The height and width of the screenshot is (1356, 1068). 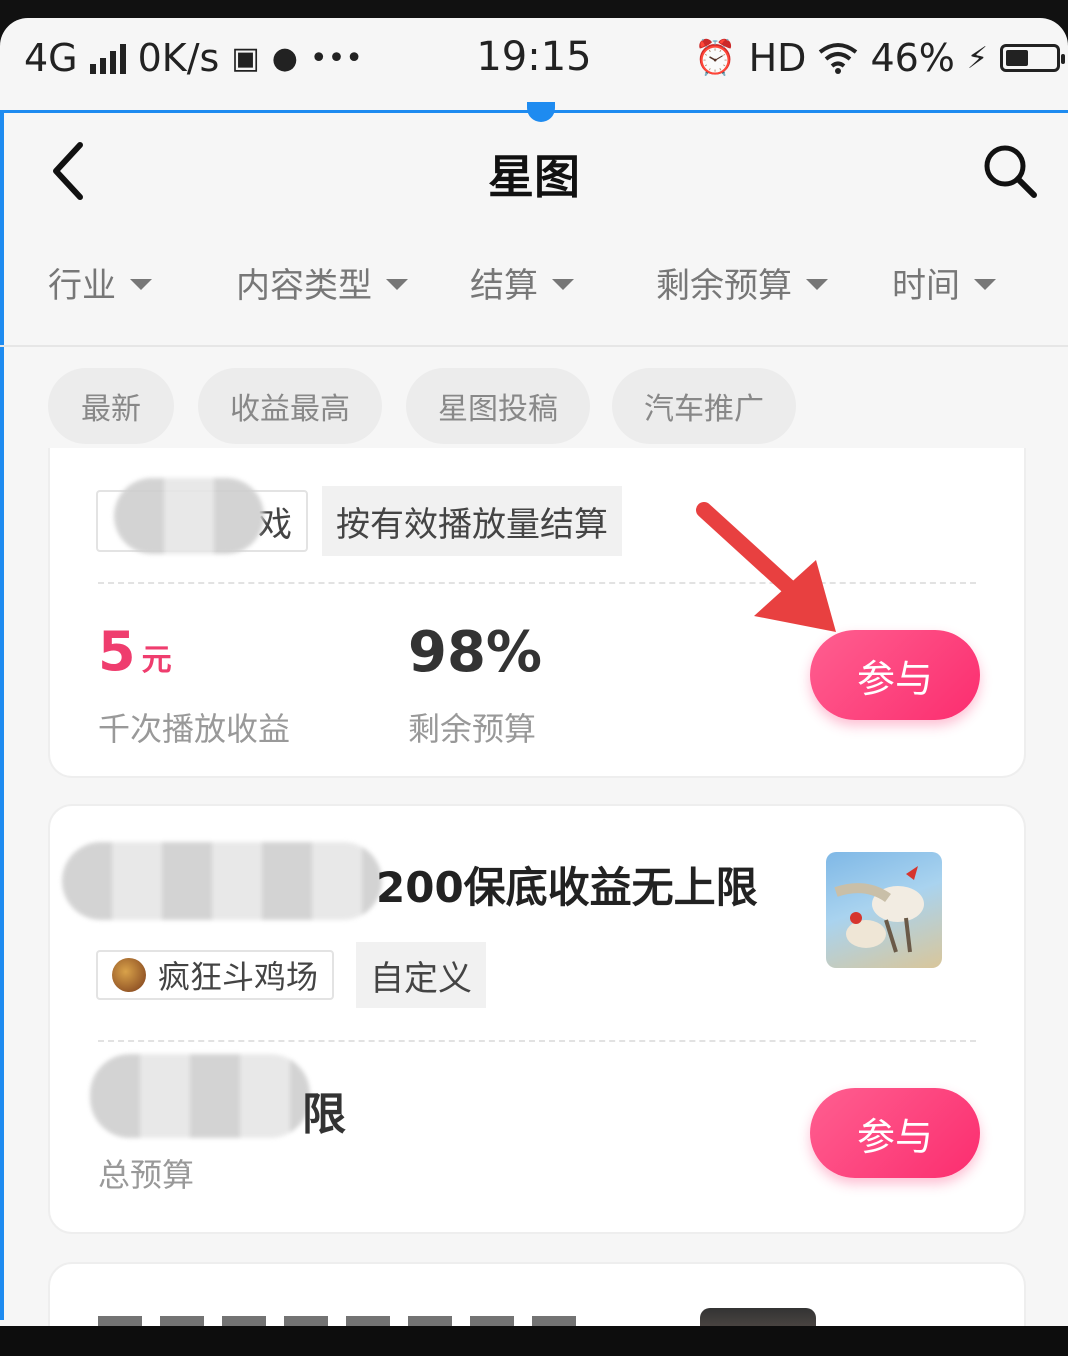 What do you see at coordinates (704, 406) in the screenshot?
I see `tag-car-promotion: 汽车推广` at bounding box center [704, 406].